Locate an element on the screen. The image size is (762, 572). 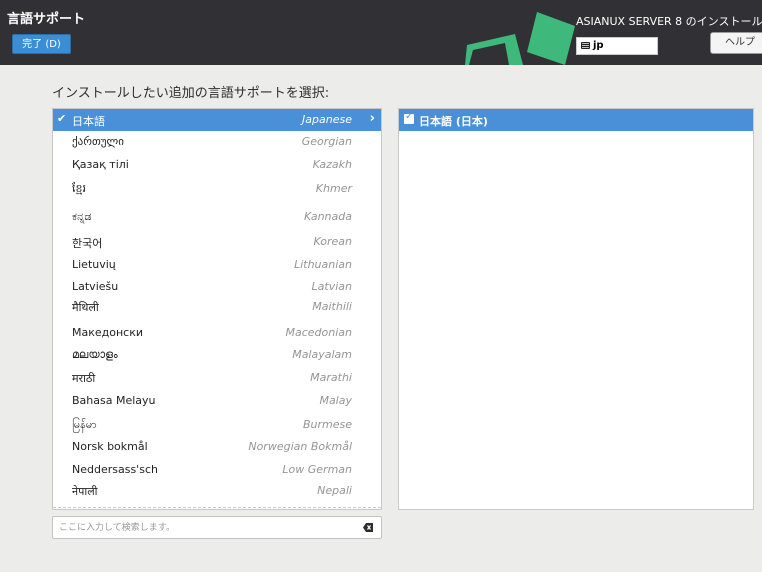
language-native-name: 한국어 is located at coordinates (87, 243).